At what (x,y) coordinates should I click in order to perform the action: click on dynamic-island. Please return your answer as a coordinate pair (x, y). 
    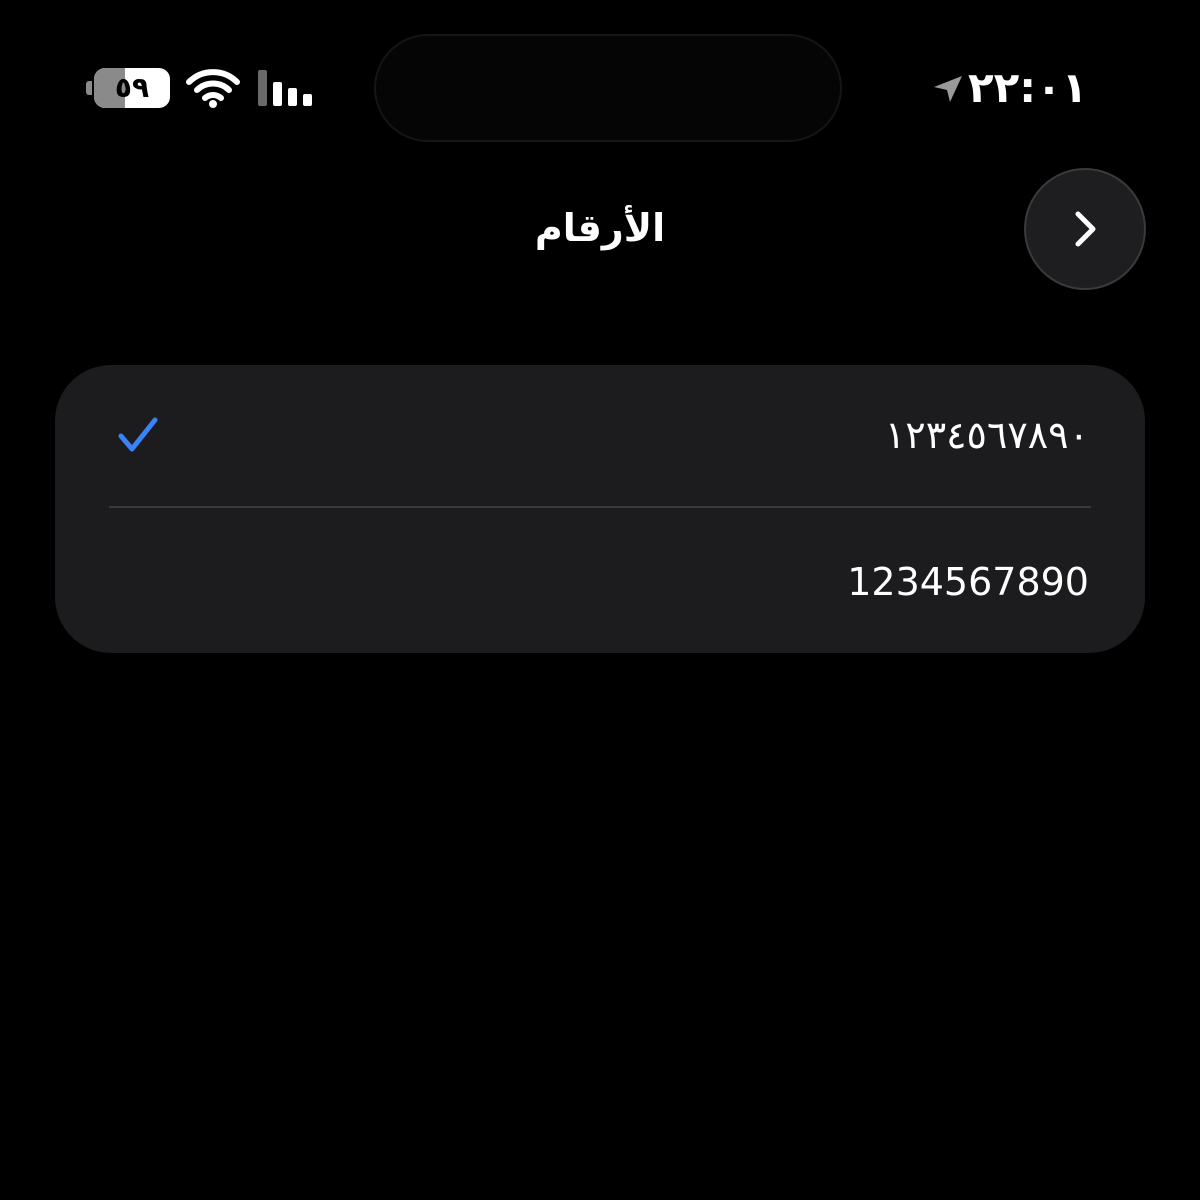
    Looking at the image, I should click on (608, 88).